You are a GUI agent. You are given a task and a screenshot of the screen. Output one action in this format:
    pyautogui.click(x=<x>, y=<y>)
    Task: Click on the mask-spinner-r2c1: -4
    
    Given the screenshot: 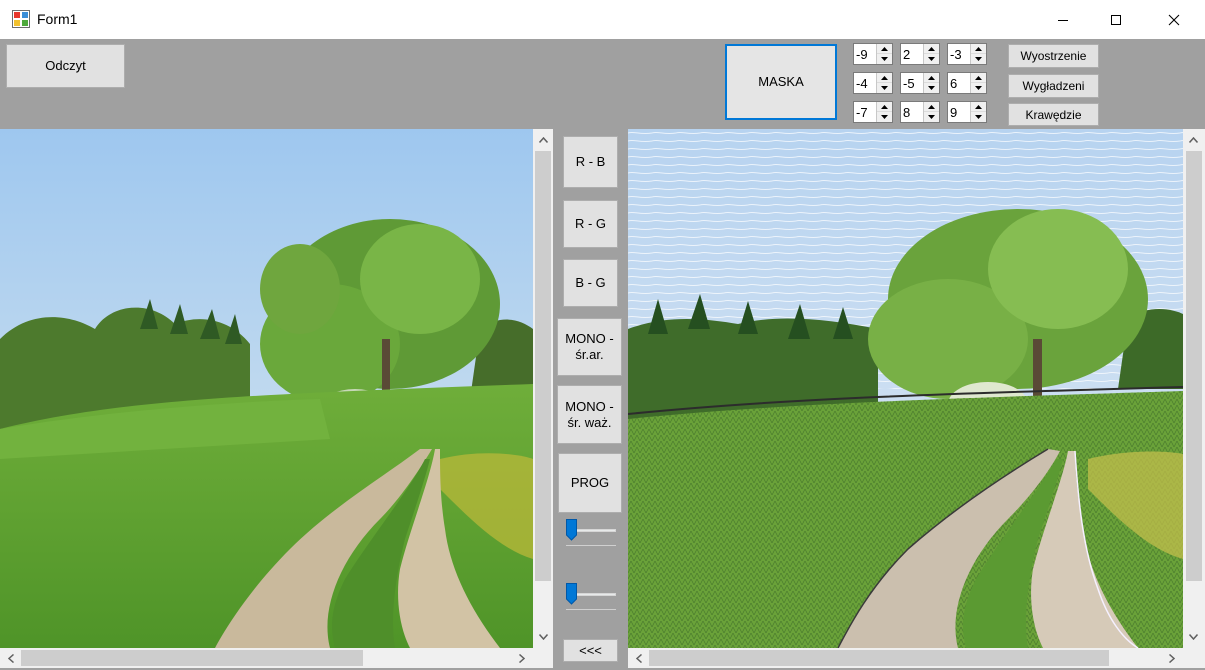 What is the action you would take?
    pyautogui.click(x=873, y=83)
    